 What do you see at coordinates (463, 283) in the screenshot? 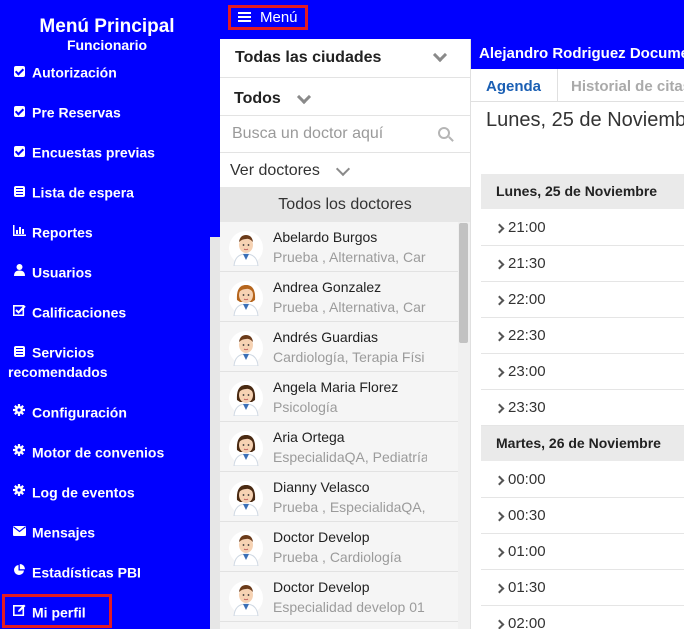
I see `doctor-list-scrollbar-thumb` at bounding box center [463, 283].